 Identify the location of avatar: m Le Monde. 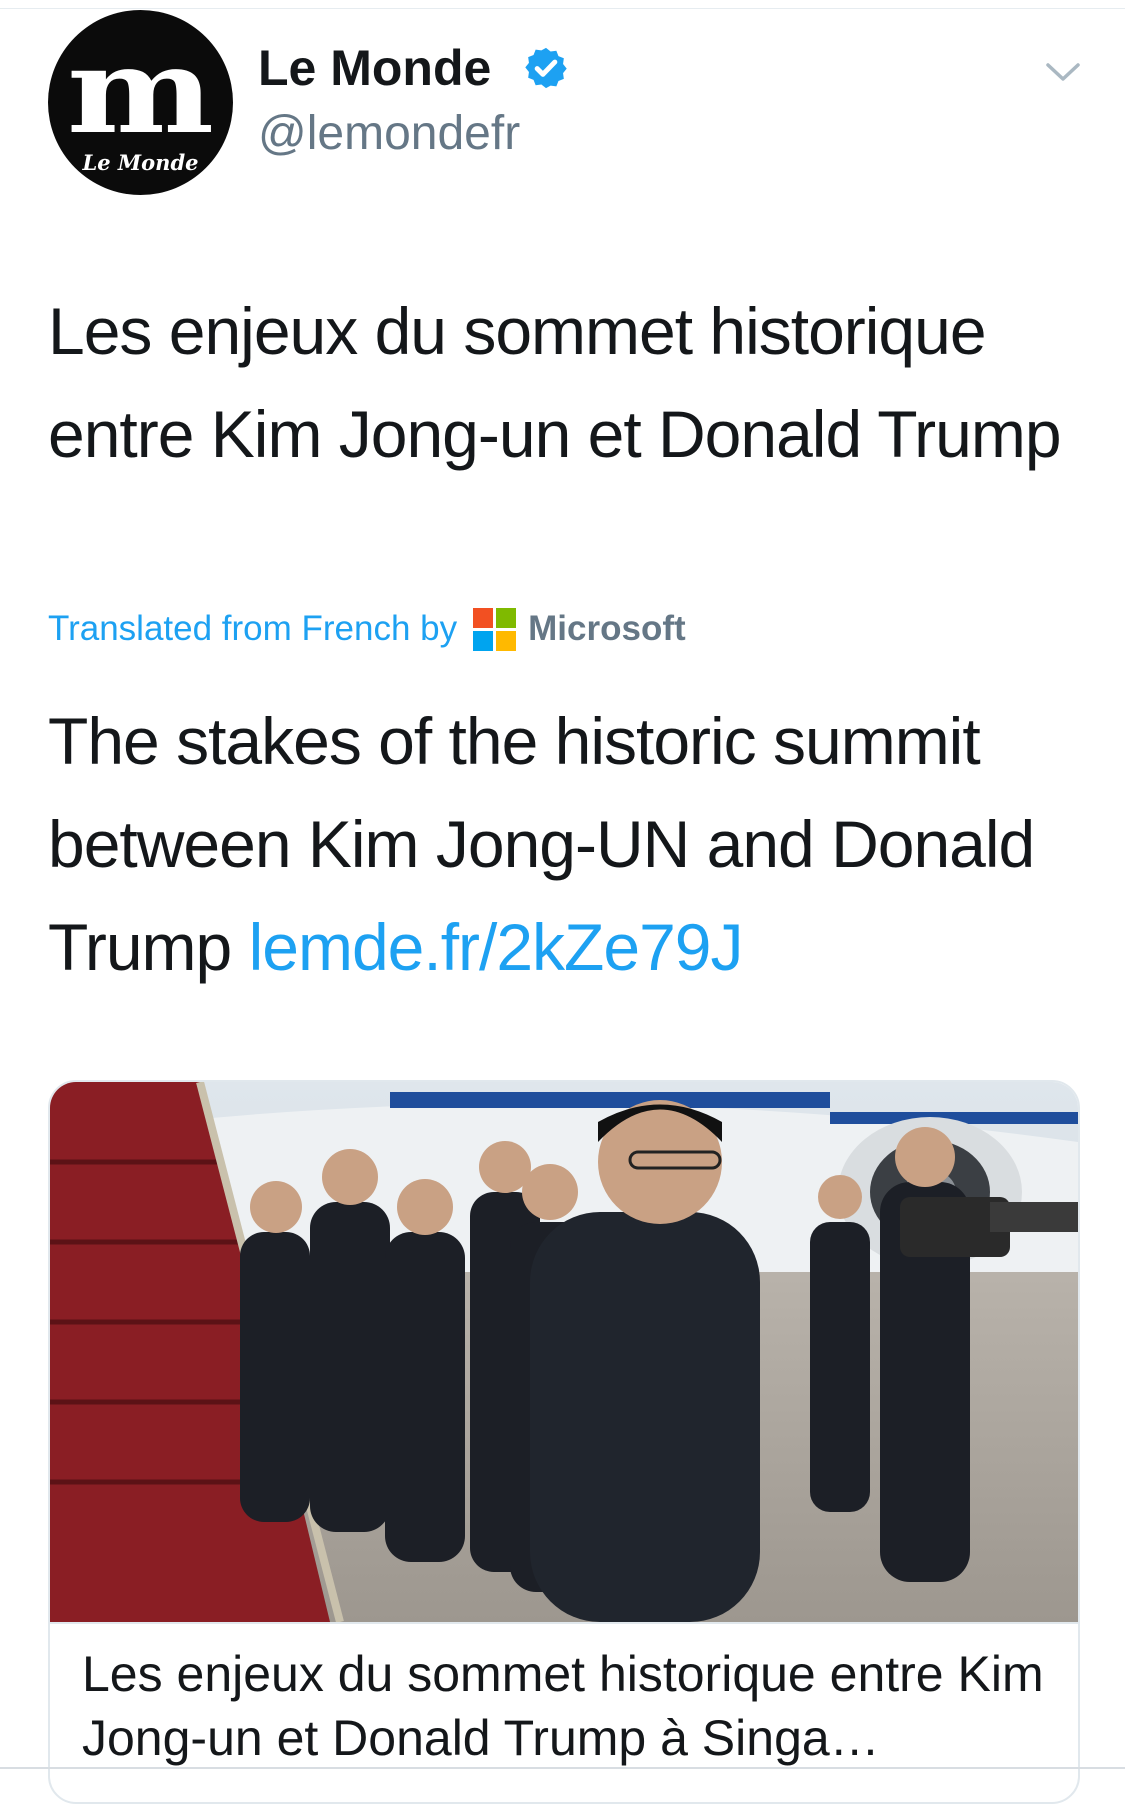
(140, 102).